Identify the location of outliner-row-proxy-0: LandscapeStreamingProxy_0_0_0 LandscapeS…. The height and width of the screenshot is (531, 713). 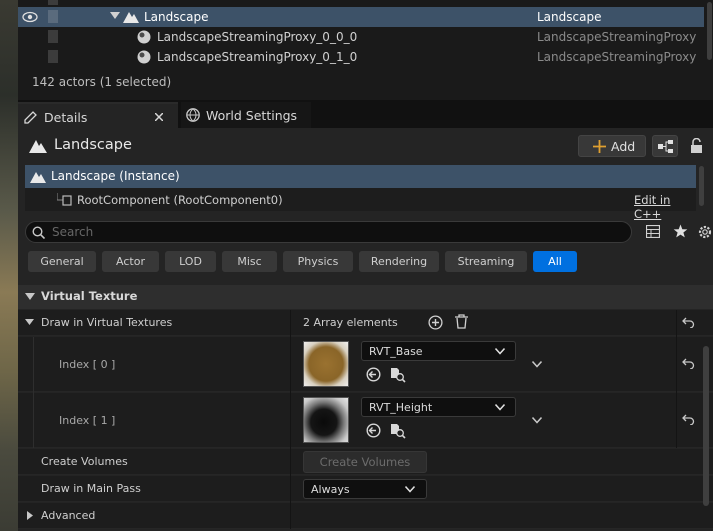
(361, 37).